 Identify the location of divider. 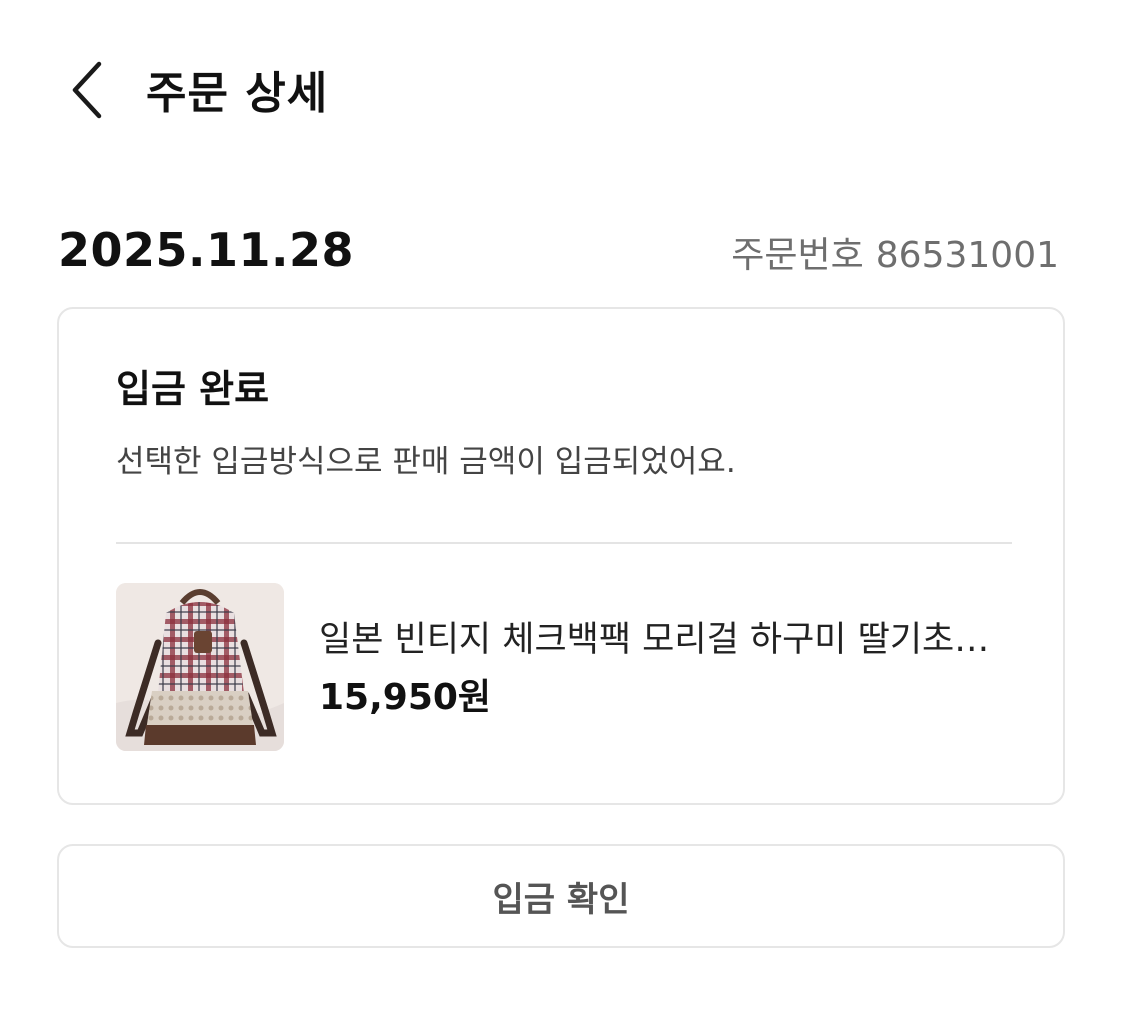
(564, 543).